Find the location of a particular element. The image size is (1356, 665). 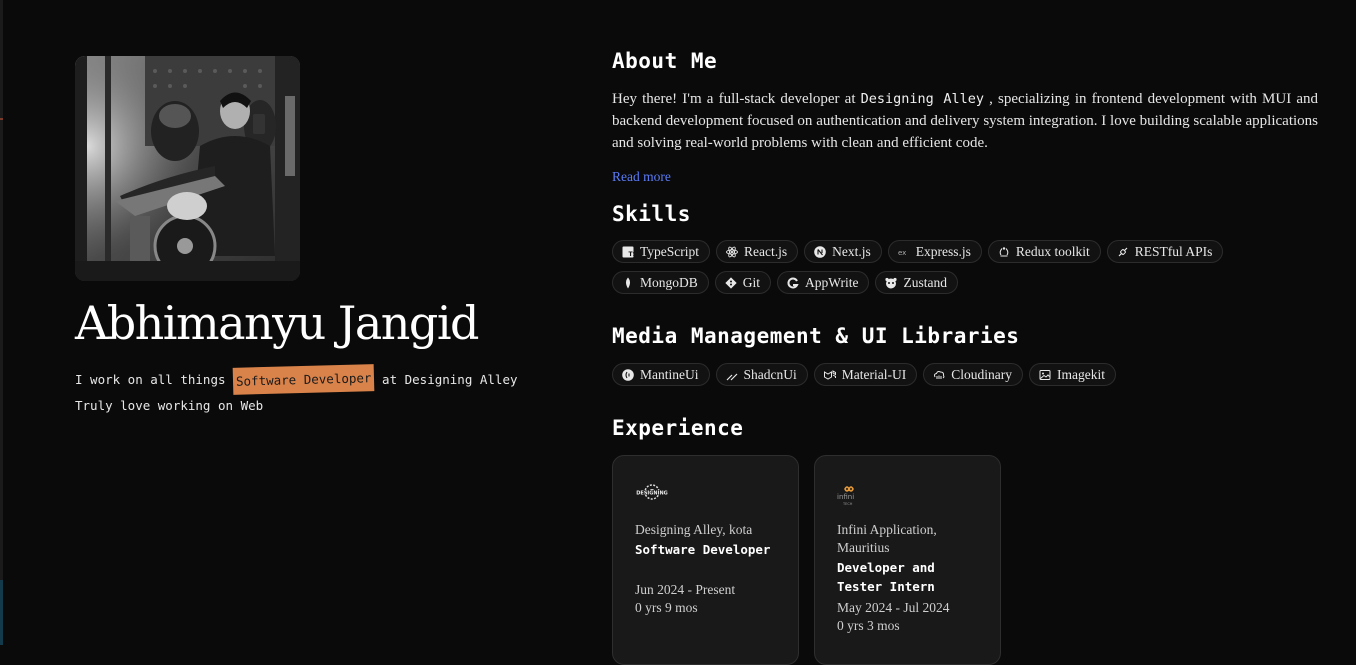

media-chip-mantine: MantineUi is located at coordinates (661, 374).